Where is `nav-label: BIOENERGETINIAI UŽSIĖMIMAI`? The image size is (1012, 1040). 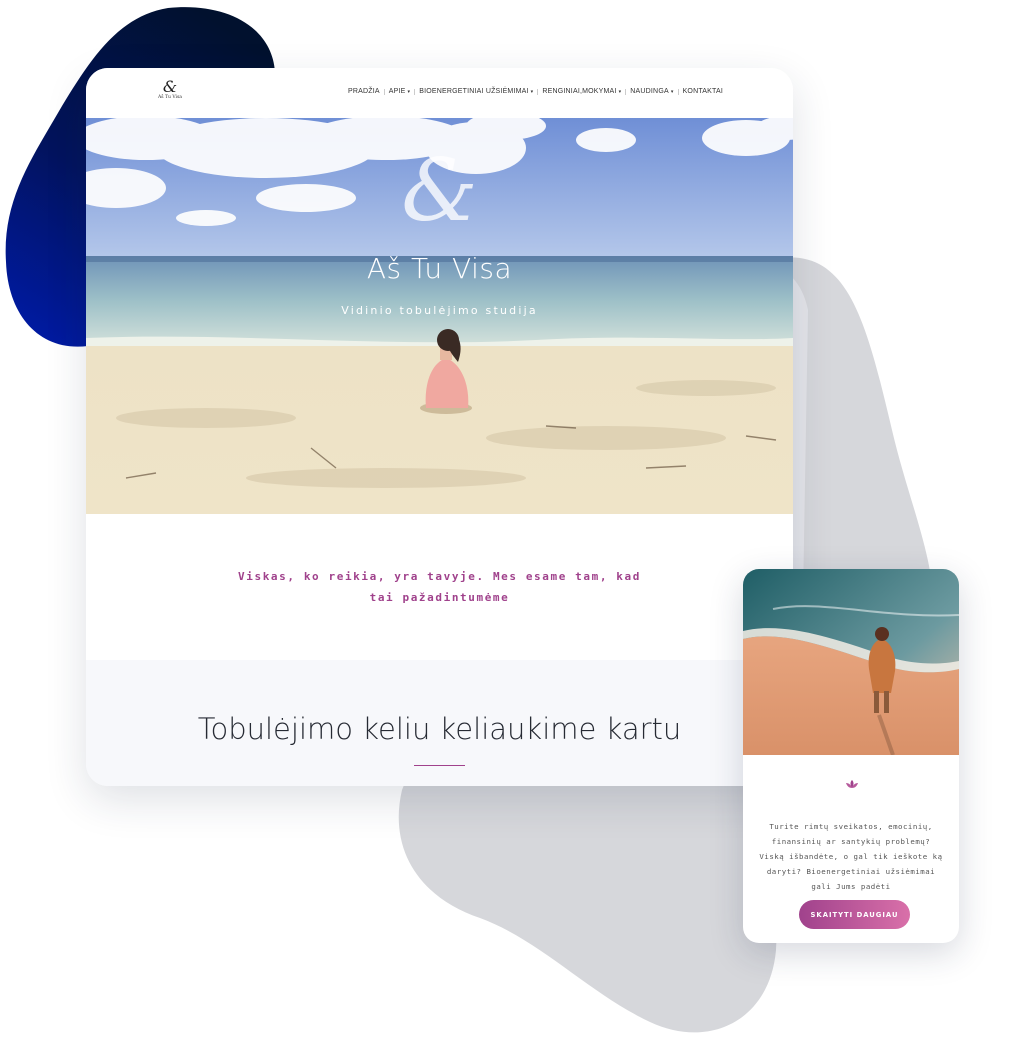 nav-label: BIOENERGETINIAI UŽSIĖMIMAI is located at coordinates (474, 91).